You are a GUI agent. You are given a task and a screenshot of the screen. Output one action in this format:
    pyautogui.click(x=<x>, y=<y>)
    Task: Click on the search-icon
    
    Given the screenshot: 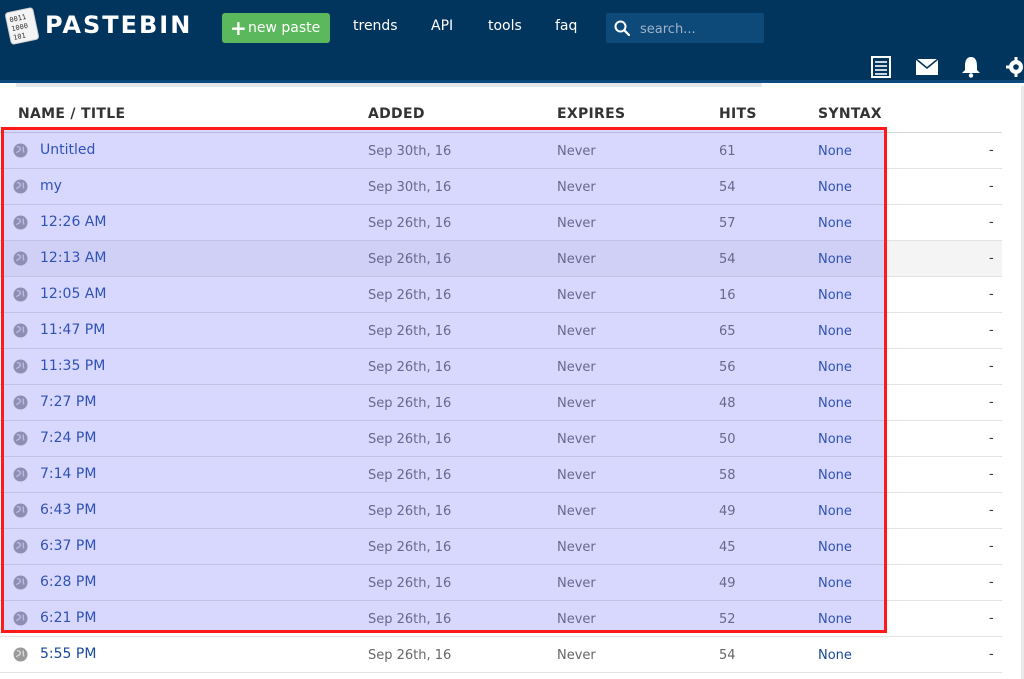 What is the action you would take?
    pyautogui.click(x=622, y=28)
    